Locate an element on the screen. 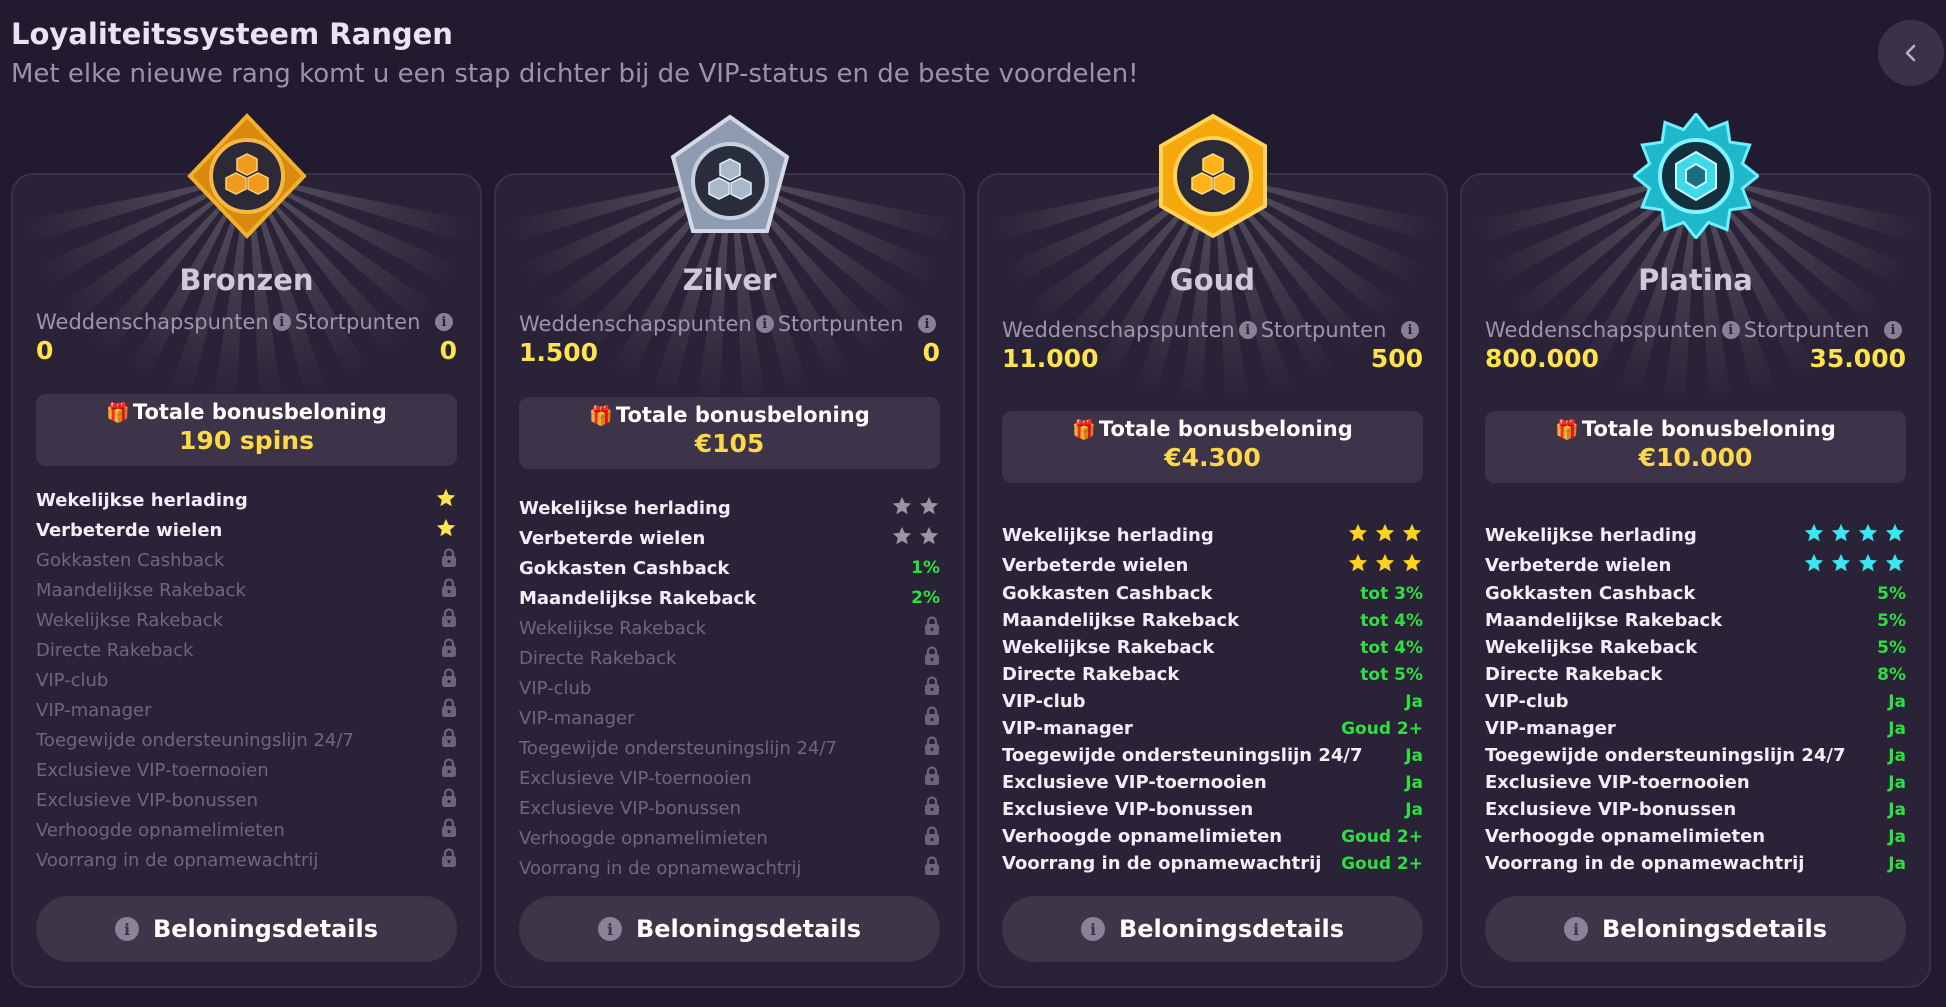  feature-row: Exclusieve VIP-toernooien Ja is located at coordinates (1695, 782).